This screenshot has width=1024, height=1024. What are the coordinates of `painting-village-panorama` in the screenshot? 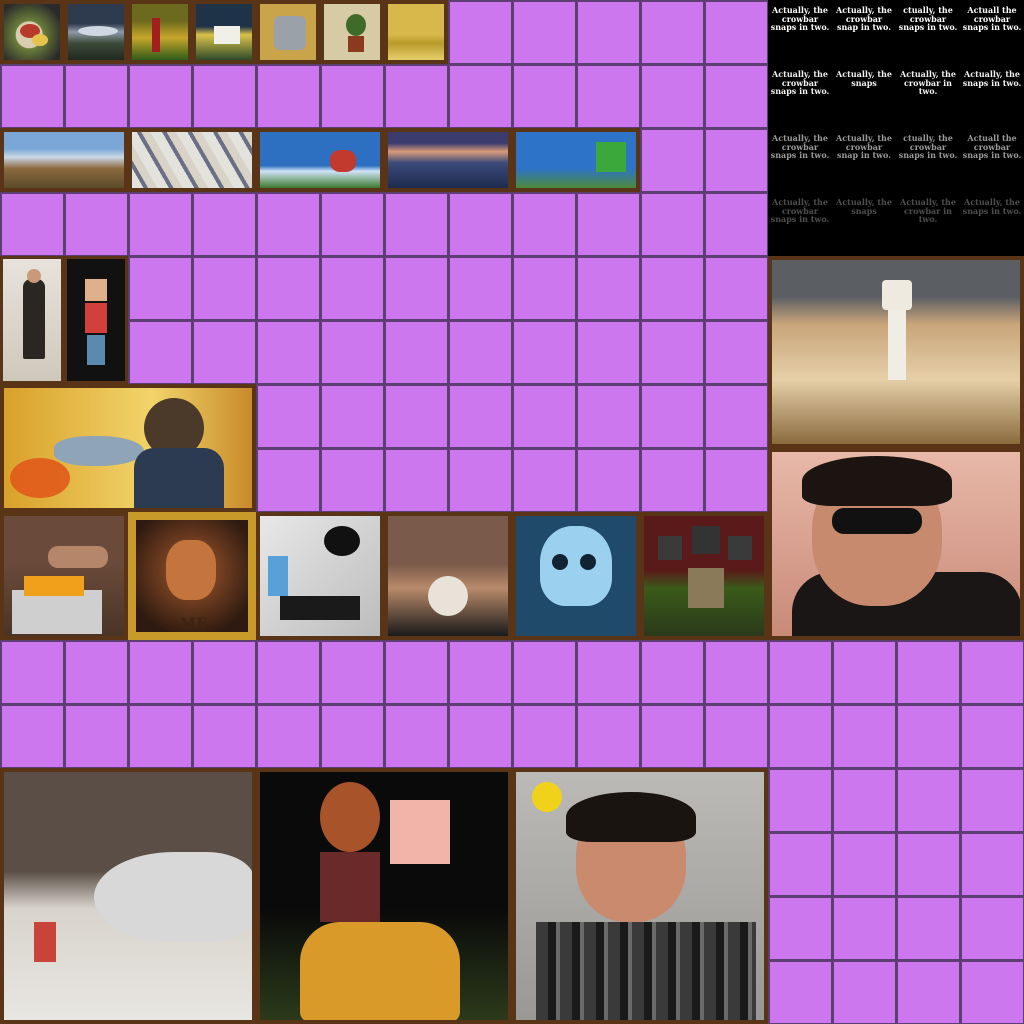 It's located at (64, 160).